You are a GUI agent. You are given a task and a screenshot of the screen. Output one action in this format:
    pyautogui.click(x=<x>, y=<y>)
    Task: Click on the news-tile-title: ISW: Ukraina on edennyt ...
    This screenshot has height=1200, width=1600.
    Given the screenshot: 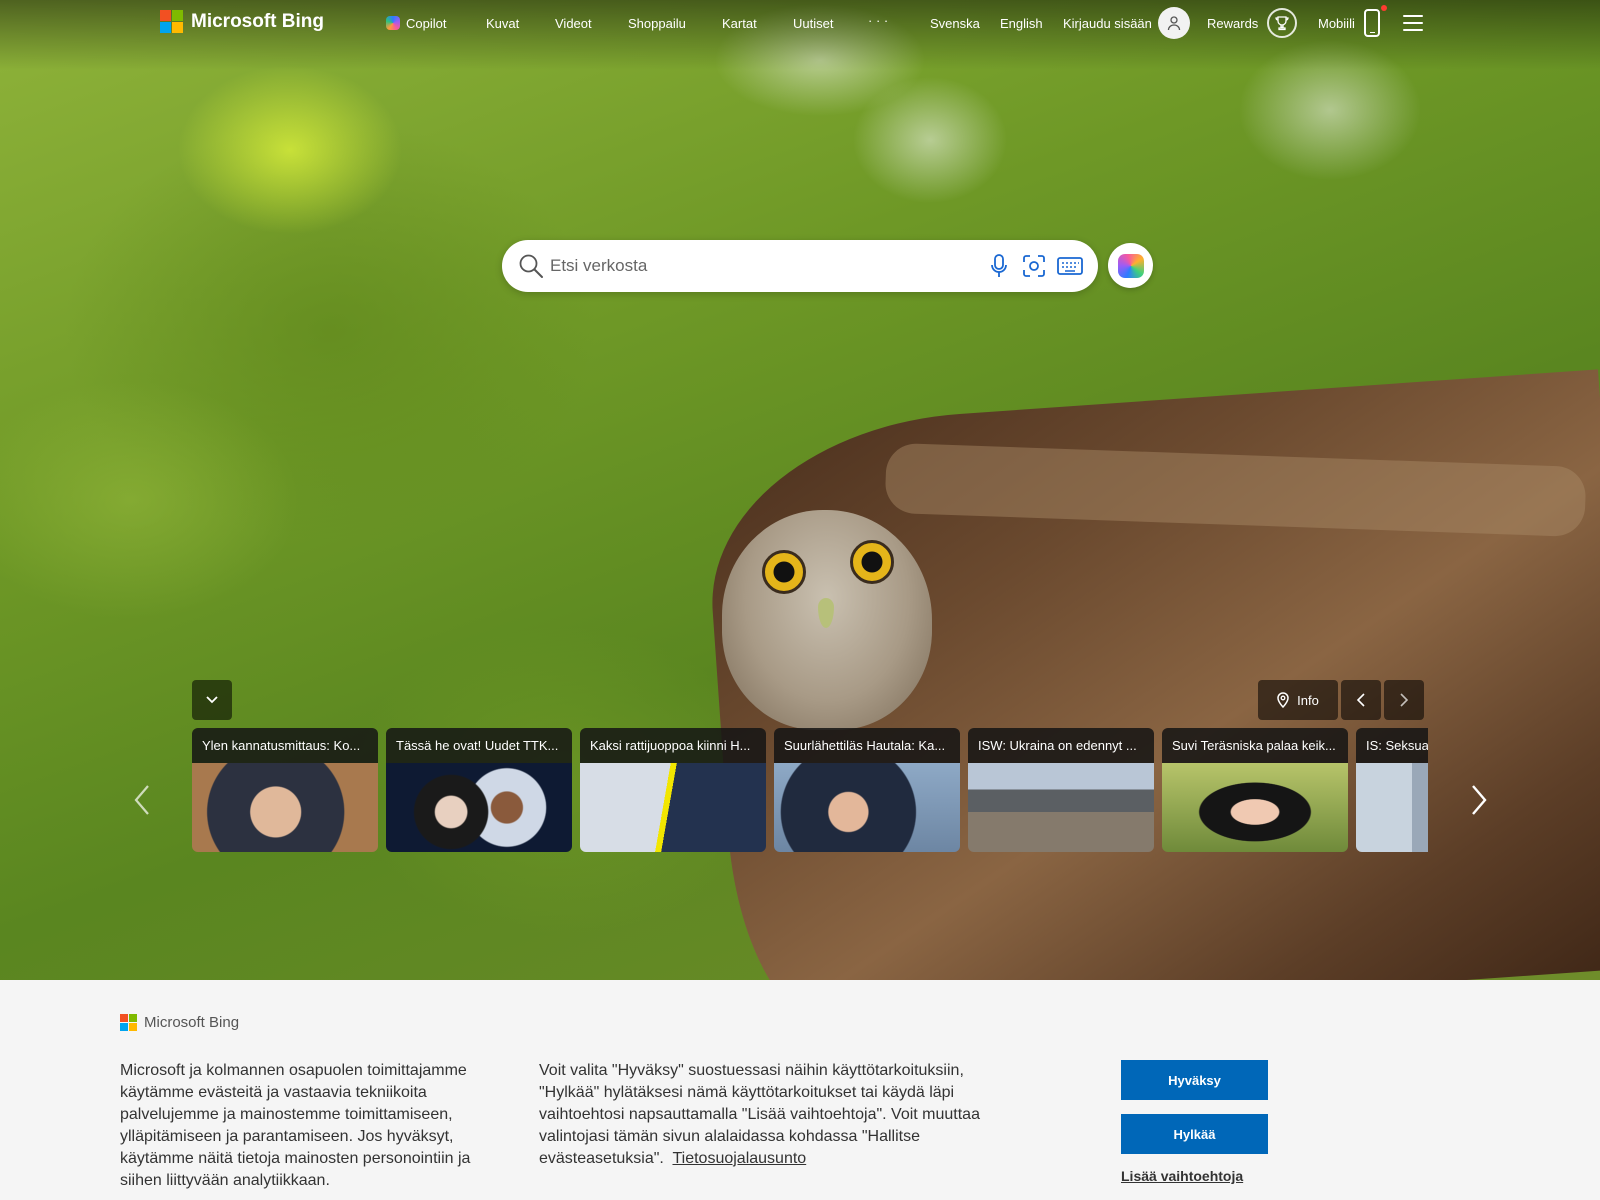 What is the action you would take?
    pyautogui.click(x=1061, y=745)
    